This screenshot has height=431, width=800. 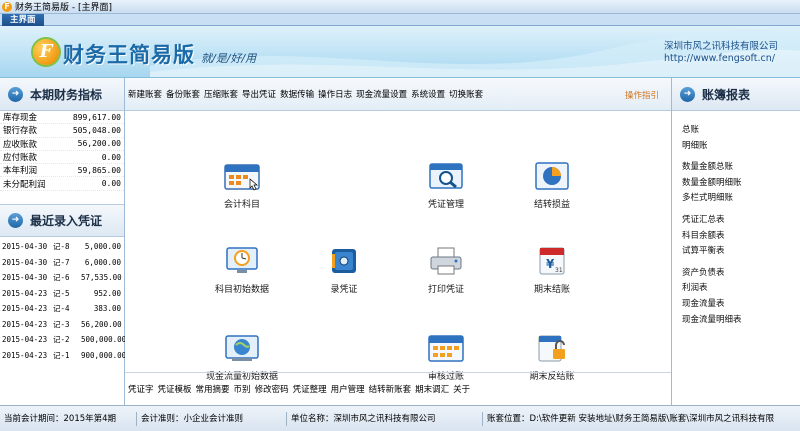 I want to click on voucher-number: 记-4, so click(x=61, y=309).